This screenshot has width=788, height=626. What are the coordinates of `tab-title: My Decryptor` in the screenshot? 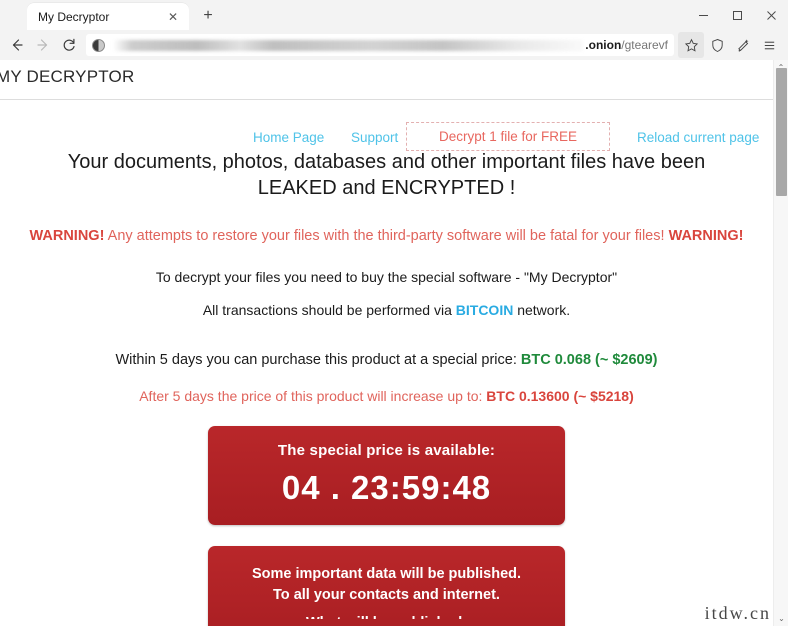 It's located at (74, 16).